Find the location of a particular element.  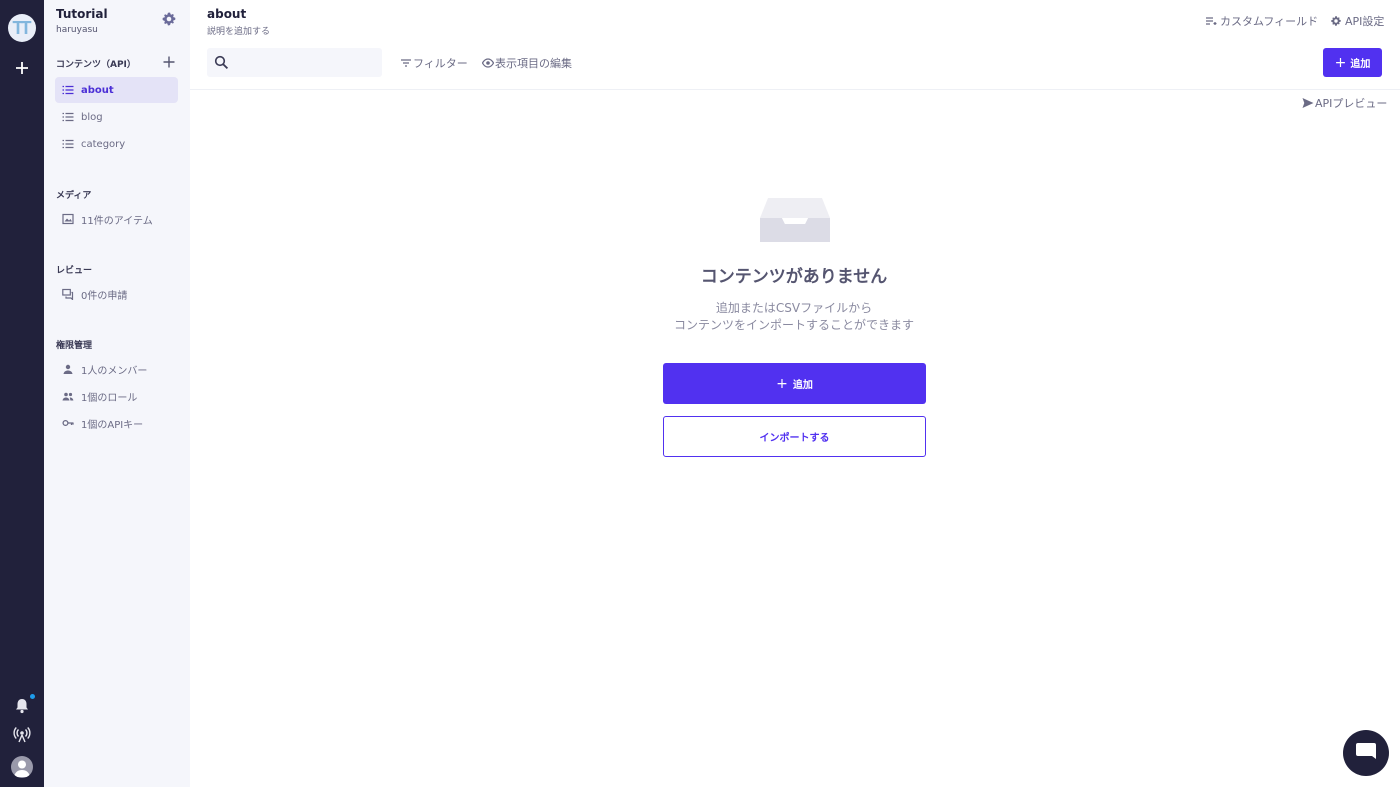

sidebar-item-members: 1人のメンバー is located at coordinates (116, 369).